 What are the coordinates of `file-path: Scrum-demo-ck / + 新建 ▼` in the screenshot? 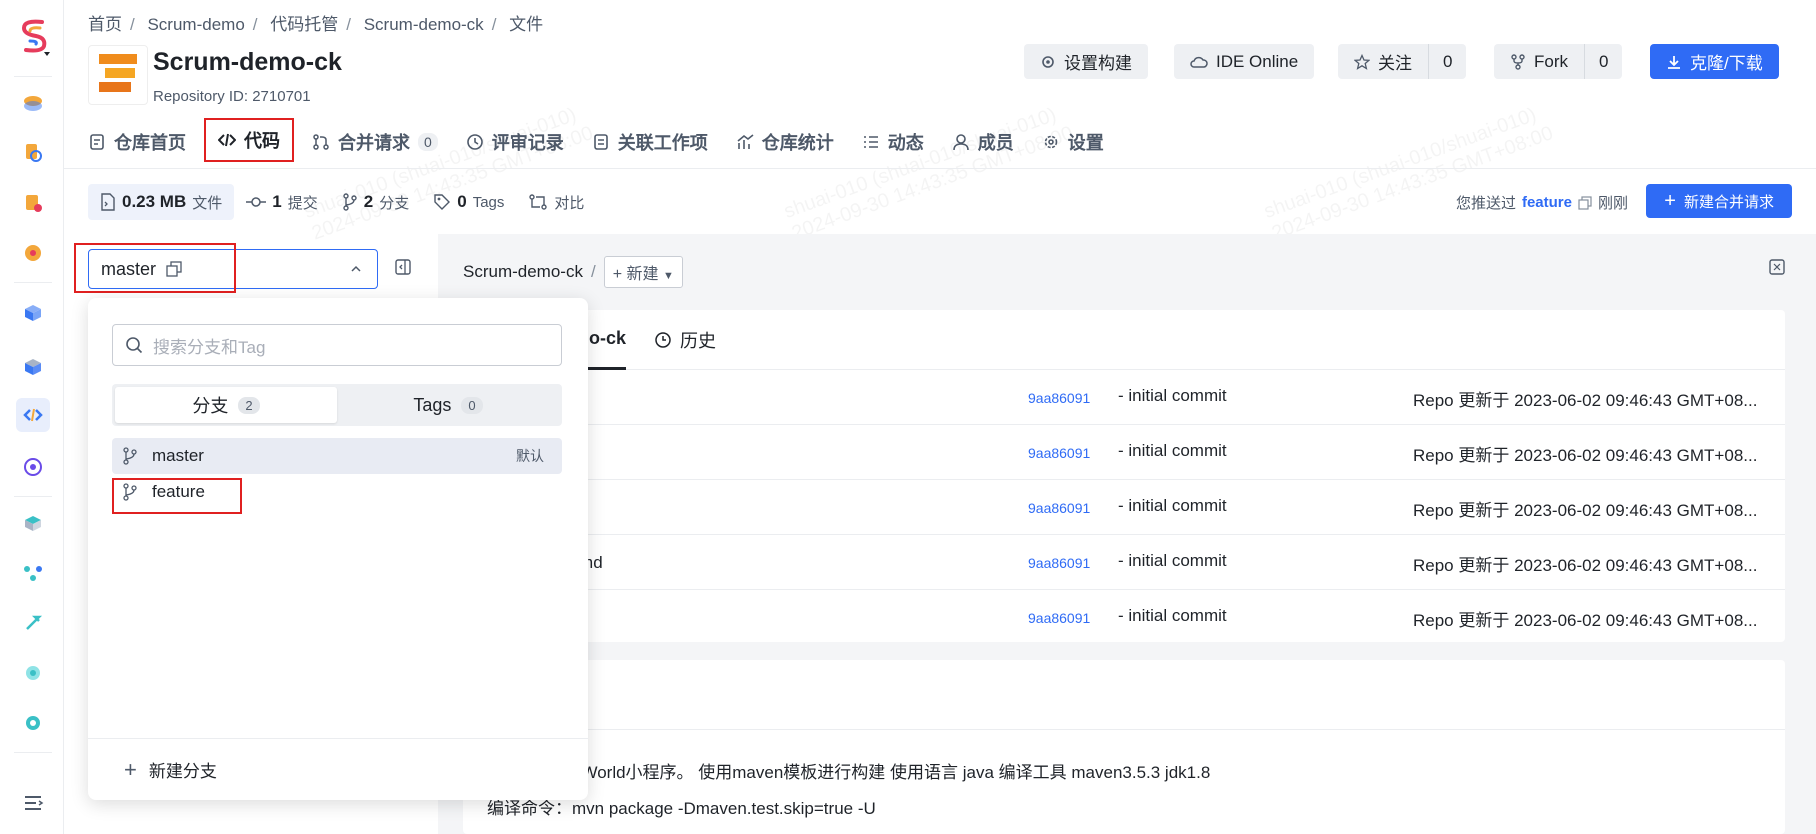 It's located at (573, 272).